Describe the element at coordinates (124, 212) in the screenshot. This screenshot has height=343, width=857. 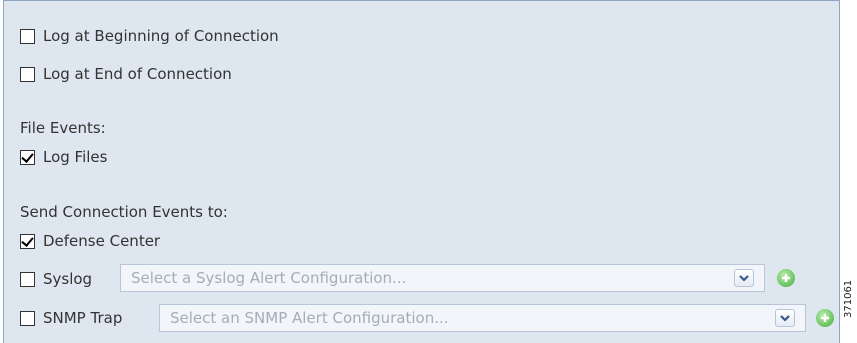
I see `send-events-heading: Send Connection Events to:` at that location.